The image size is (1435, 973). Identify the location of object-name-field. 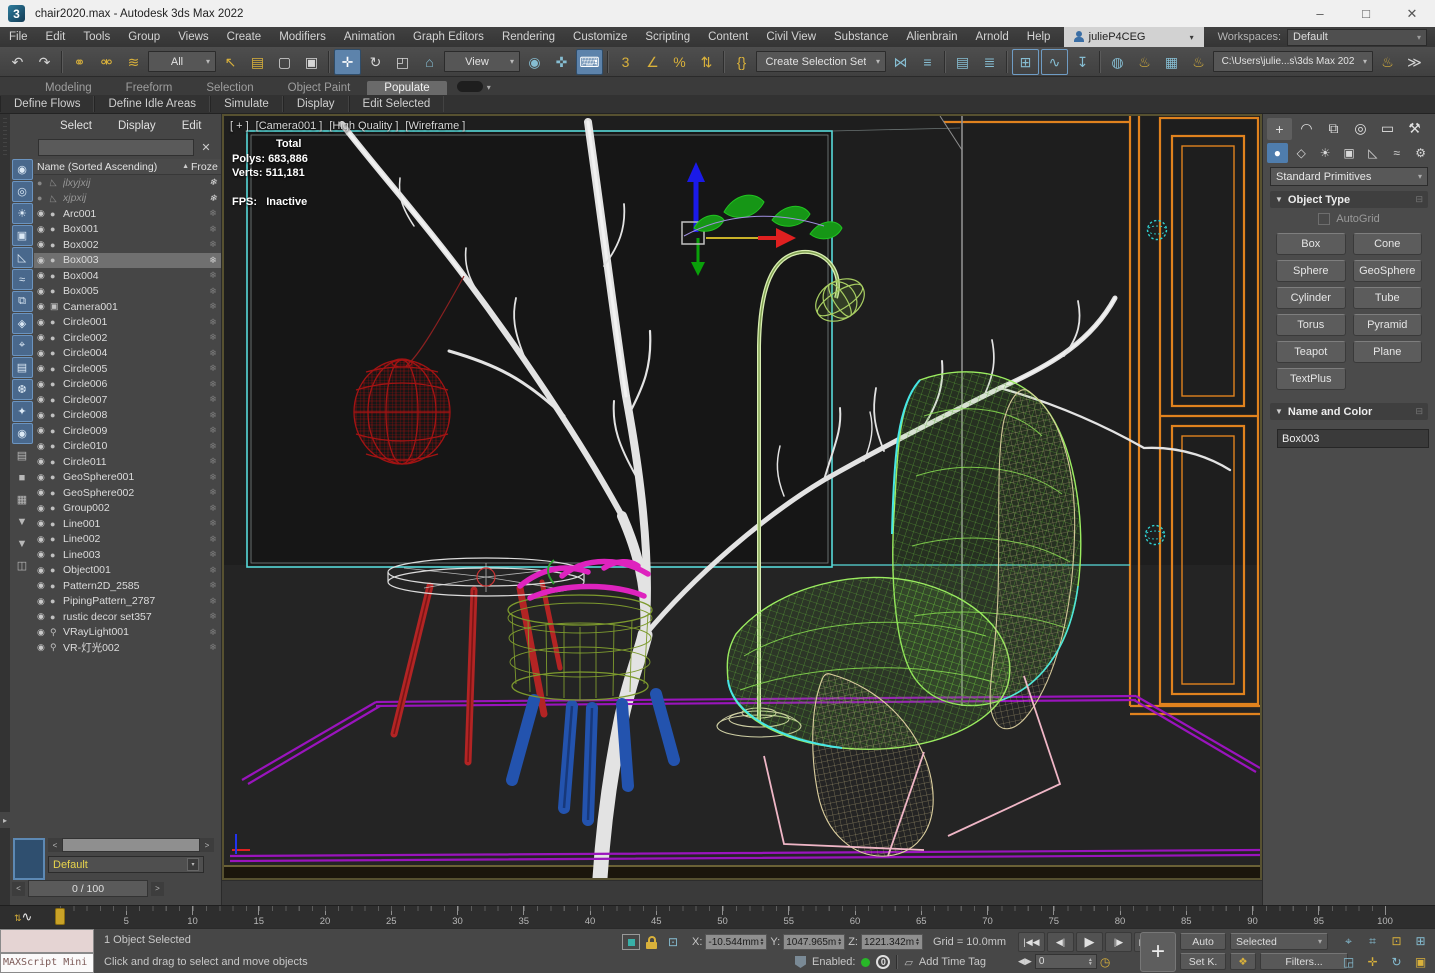
(1353, 438).